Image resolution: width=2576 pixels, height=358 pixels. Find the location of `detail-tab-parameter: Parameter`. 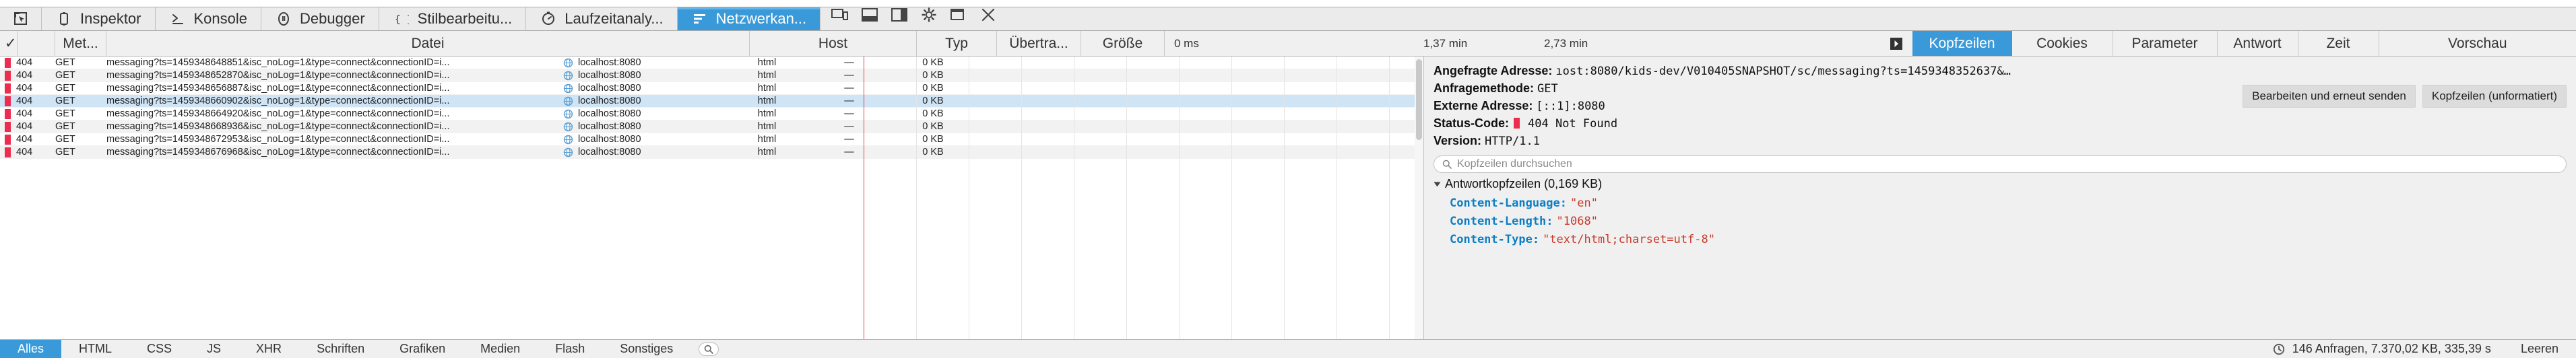

detail-tab-parameter: Parameter is located at coordinates (2165, 44).